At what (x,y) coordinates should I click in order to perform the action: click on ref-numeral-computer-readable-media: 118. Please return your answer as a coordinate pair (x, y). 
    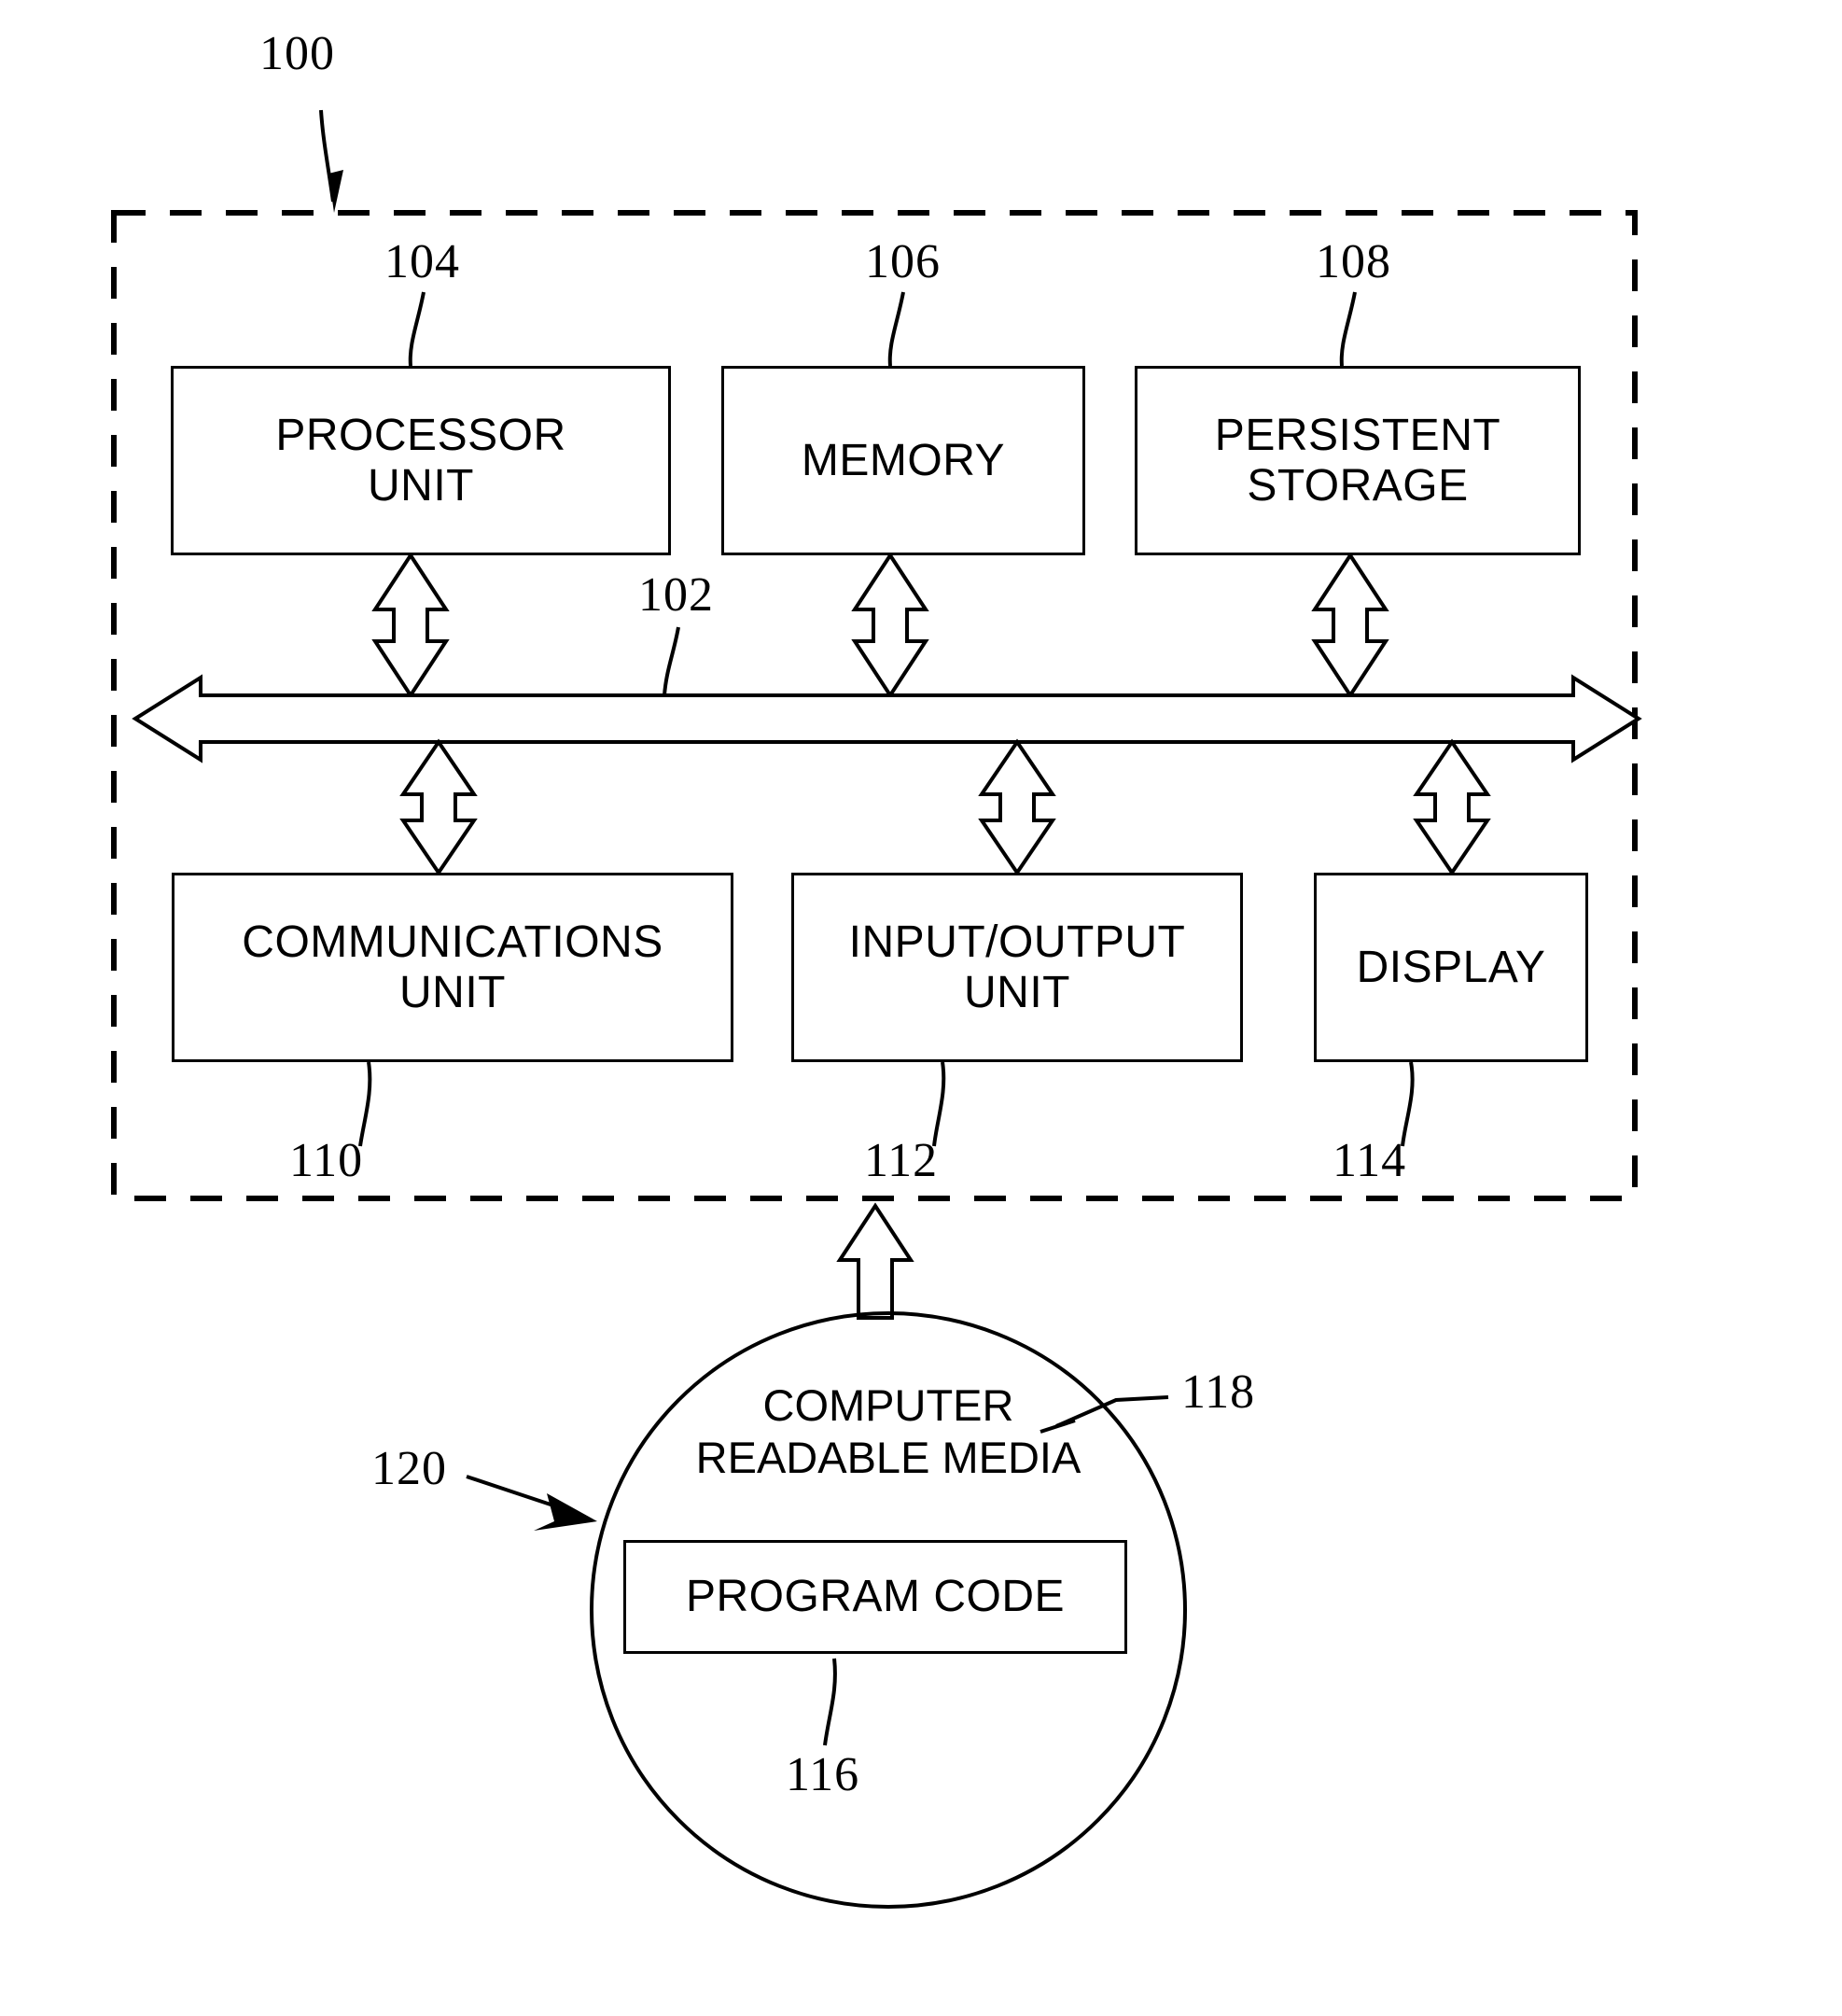
    Looking at the image, I should click on (1218, 1392).